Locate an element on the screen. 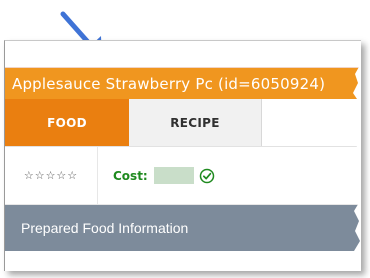  food-title-bar: Applesauce Strawberry Pc (id=6050924) is located at coordinates (183, 83).